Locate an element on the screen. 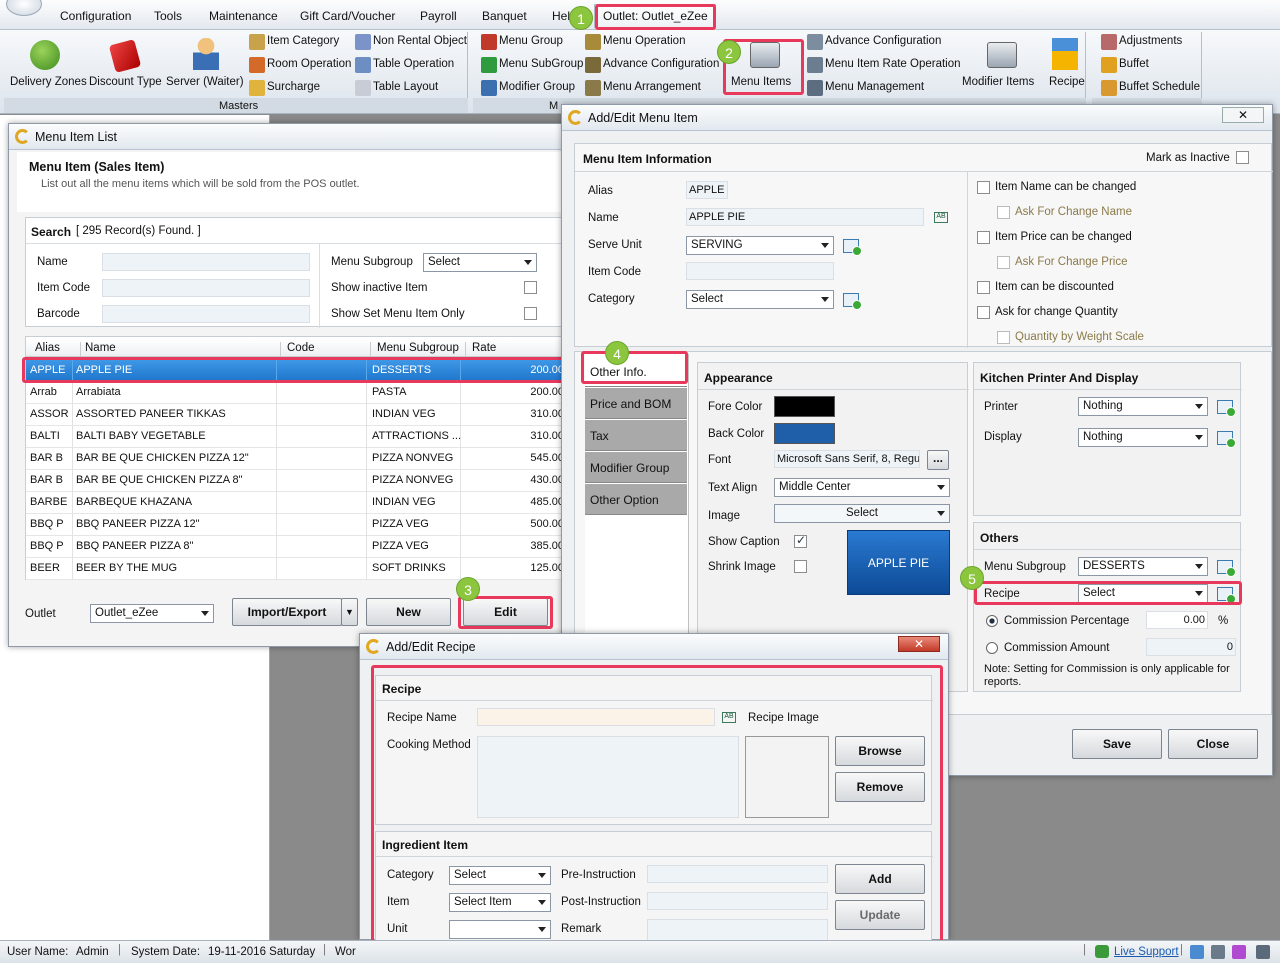 The width and height of the screenshot is (1280, 963). adjustments-button: Adjustments is located at coordinates (1150, 41).